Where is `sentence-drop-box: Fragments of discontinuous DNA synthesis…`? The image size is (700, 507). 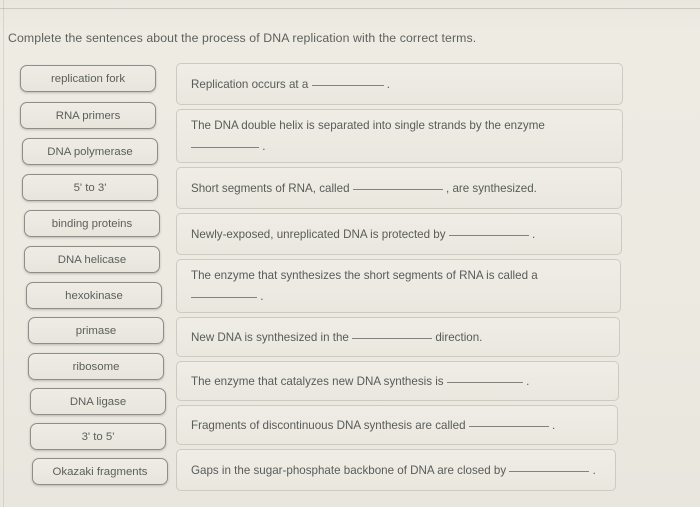 sentence-drop-box: Fragments of discontinuous DNA synthesis… is located at coordinates (397, 425).